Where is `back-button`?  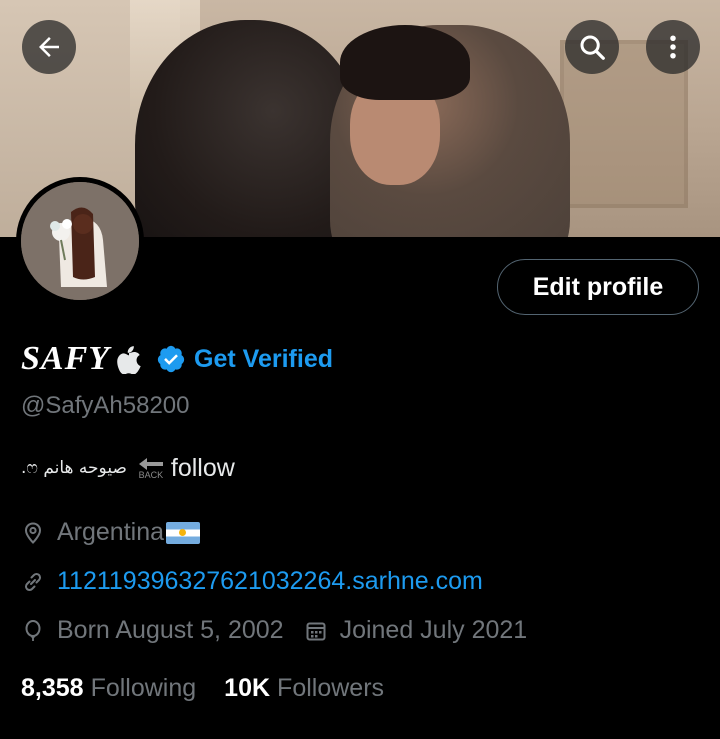 back-button is located at coordinates (49, 47).